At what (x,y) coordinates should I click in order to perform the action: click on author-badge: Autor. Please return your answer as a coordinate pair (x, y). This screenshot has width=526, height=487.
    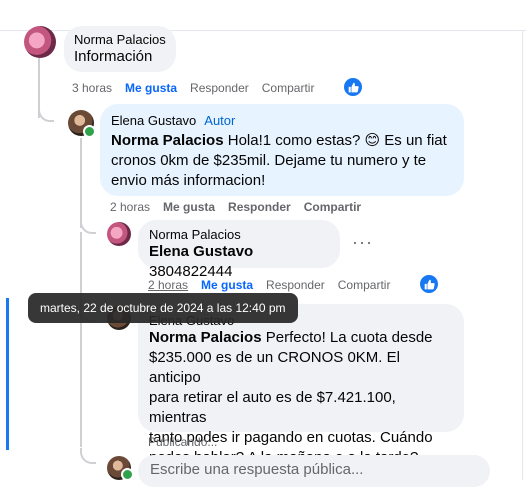
    Looking at the image, I should click on (220, 120).